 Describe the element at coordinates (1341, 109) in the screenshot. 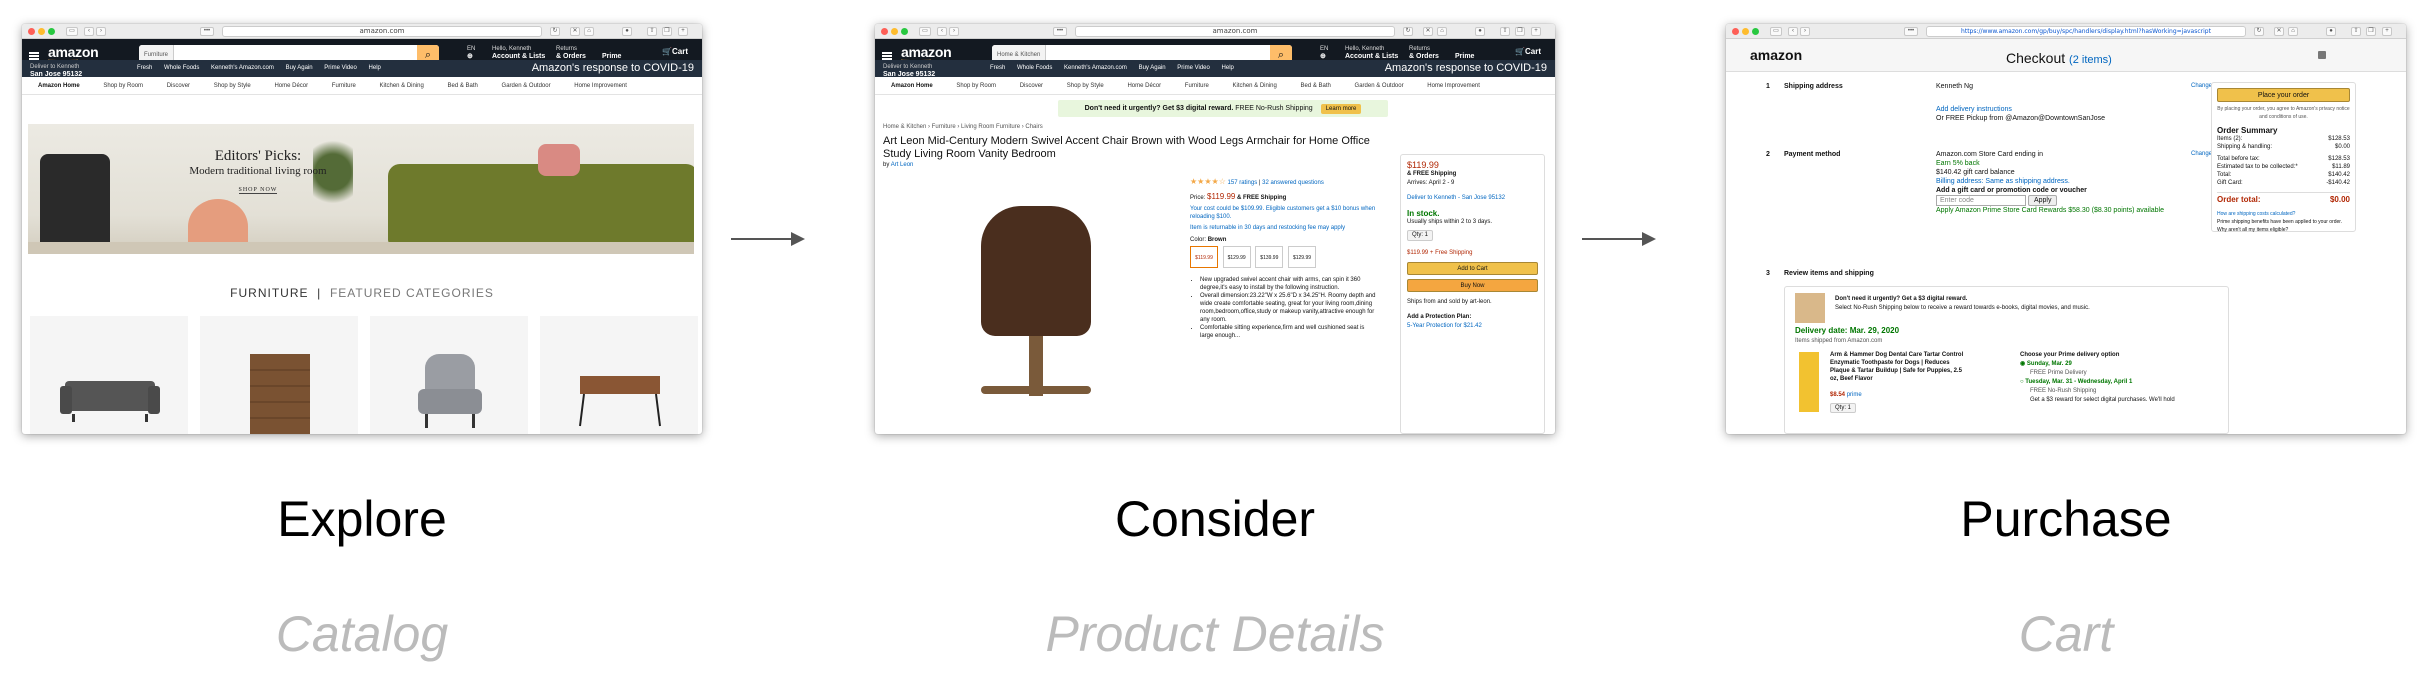

I see `learn-more-button: Learn more` at that location.